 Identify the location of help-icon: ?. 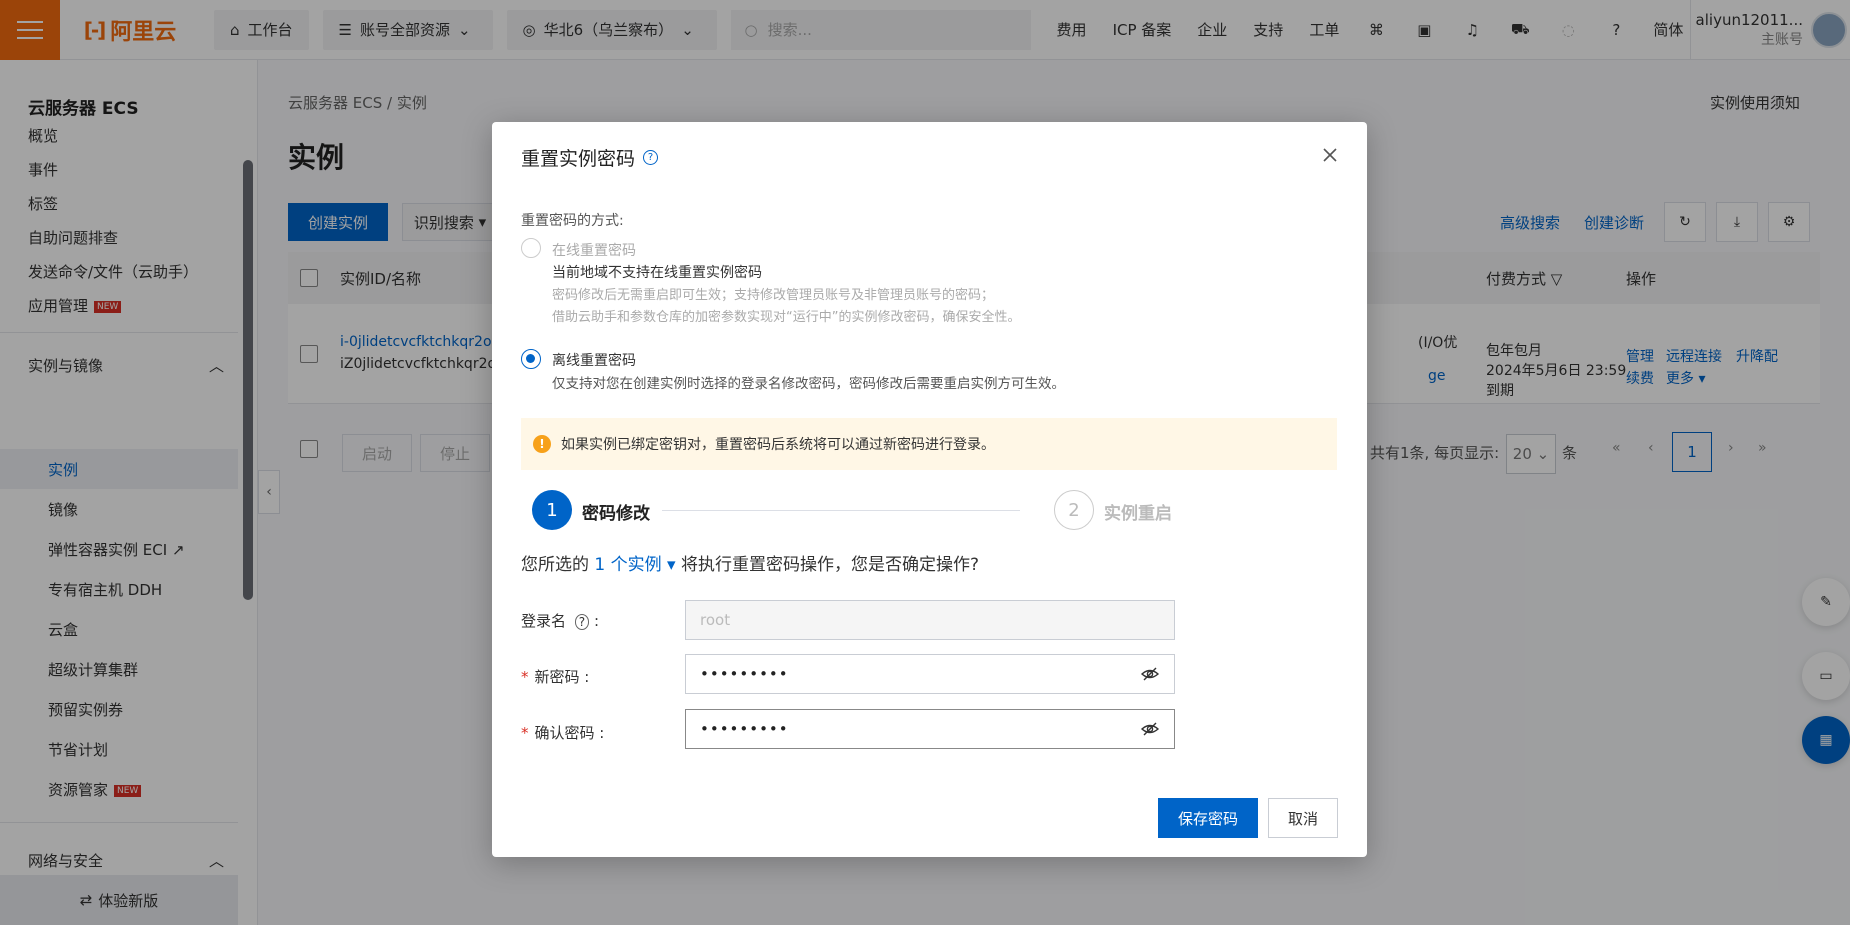
(651, 157).